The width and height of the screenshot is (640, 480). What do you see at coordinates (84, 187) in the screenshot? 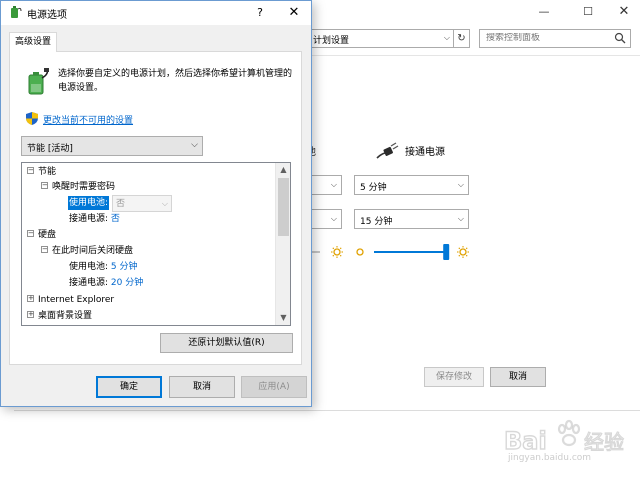
I see `tree-item-label: 唤醒时需要密码` at bounding box center [84, 187].